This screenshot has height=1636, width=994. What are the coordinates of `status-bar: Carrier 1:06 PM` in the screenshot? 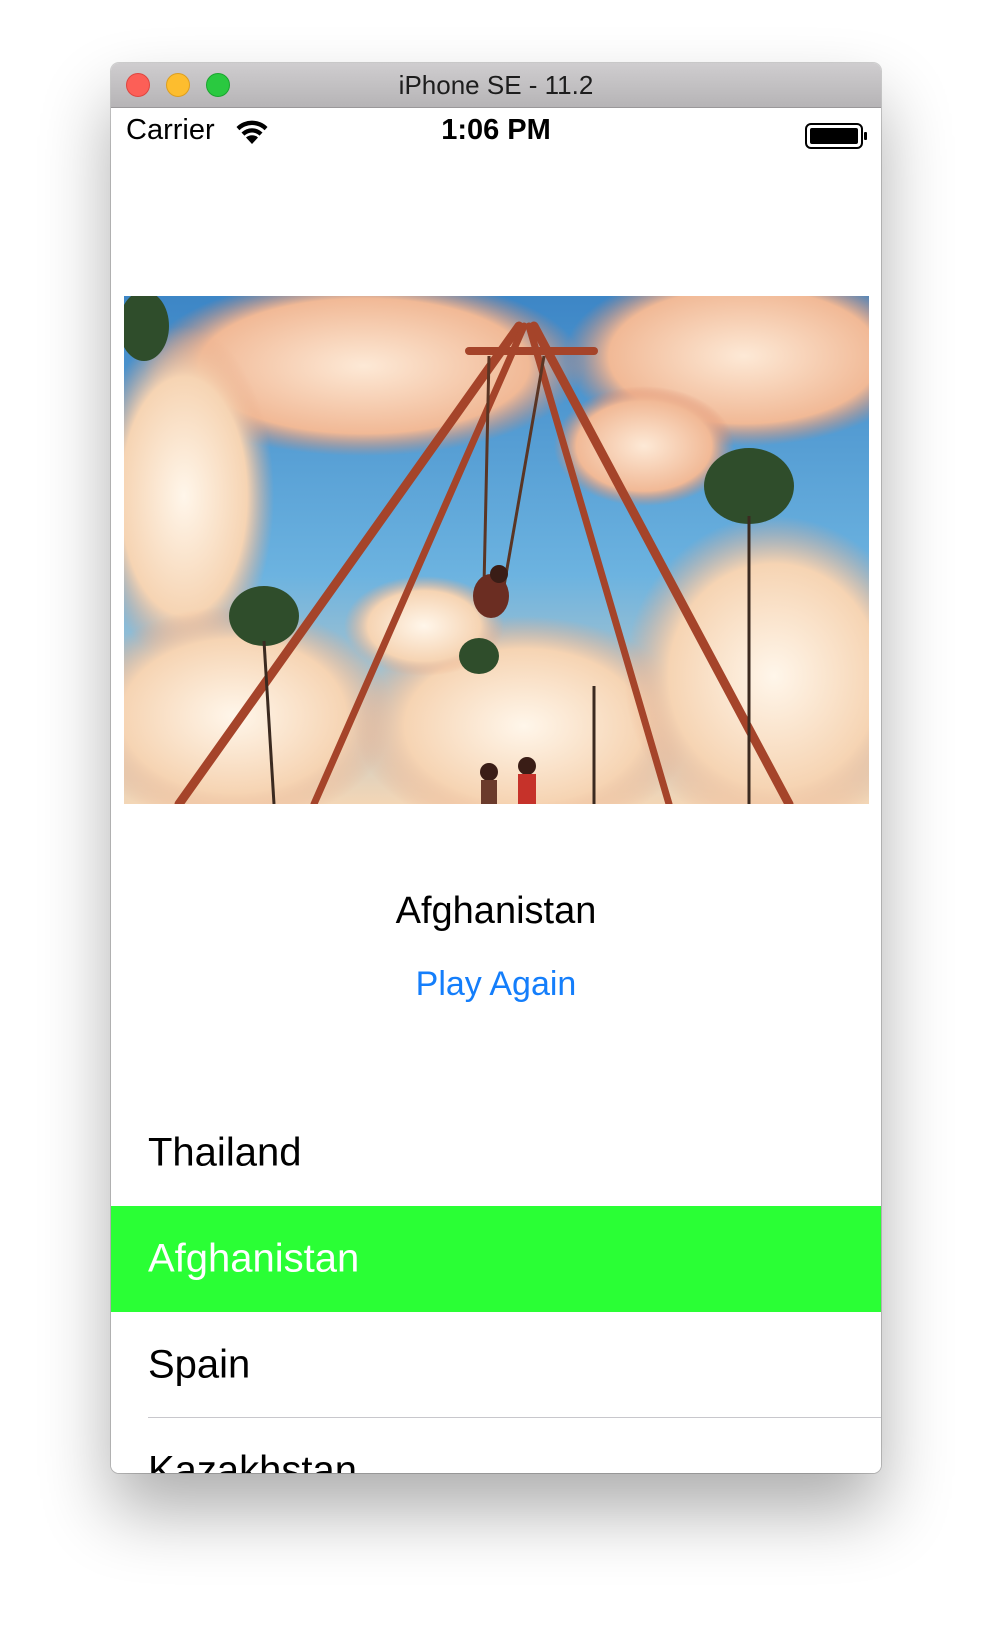 It's located at (496, 134).